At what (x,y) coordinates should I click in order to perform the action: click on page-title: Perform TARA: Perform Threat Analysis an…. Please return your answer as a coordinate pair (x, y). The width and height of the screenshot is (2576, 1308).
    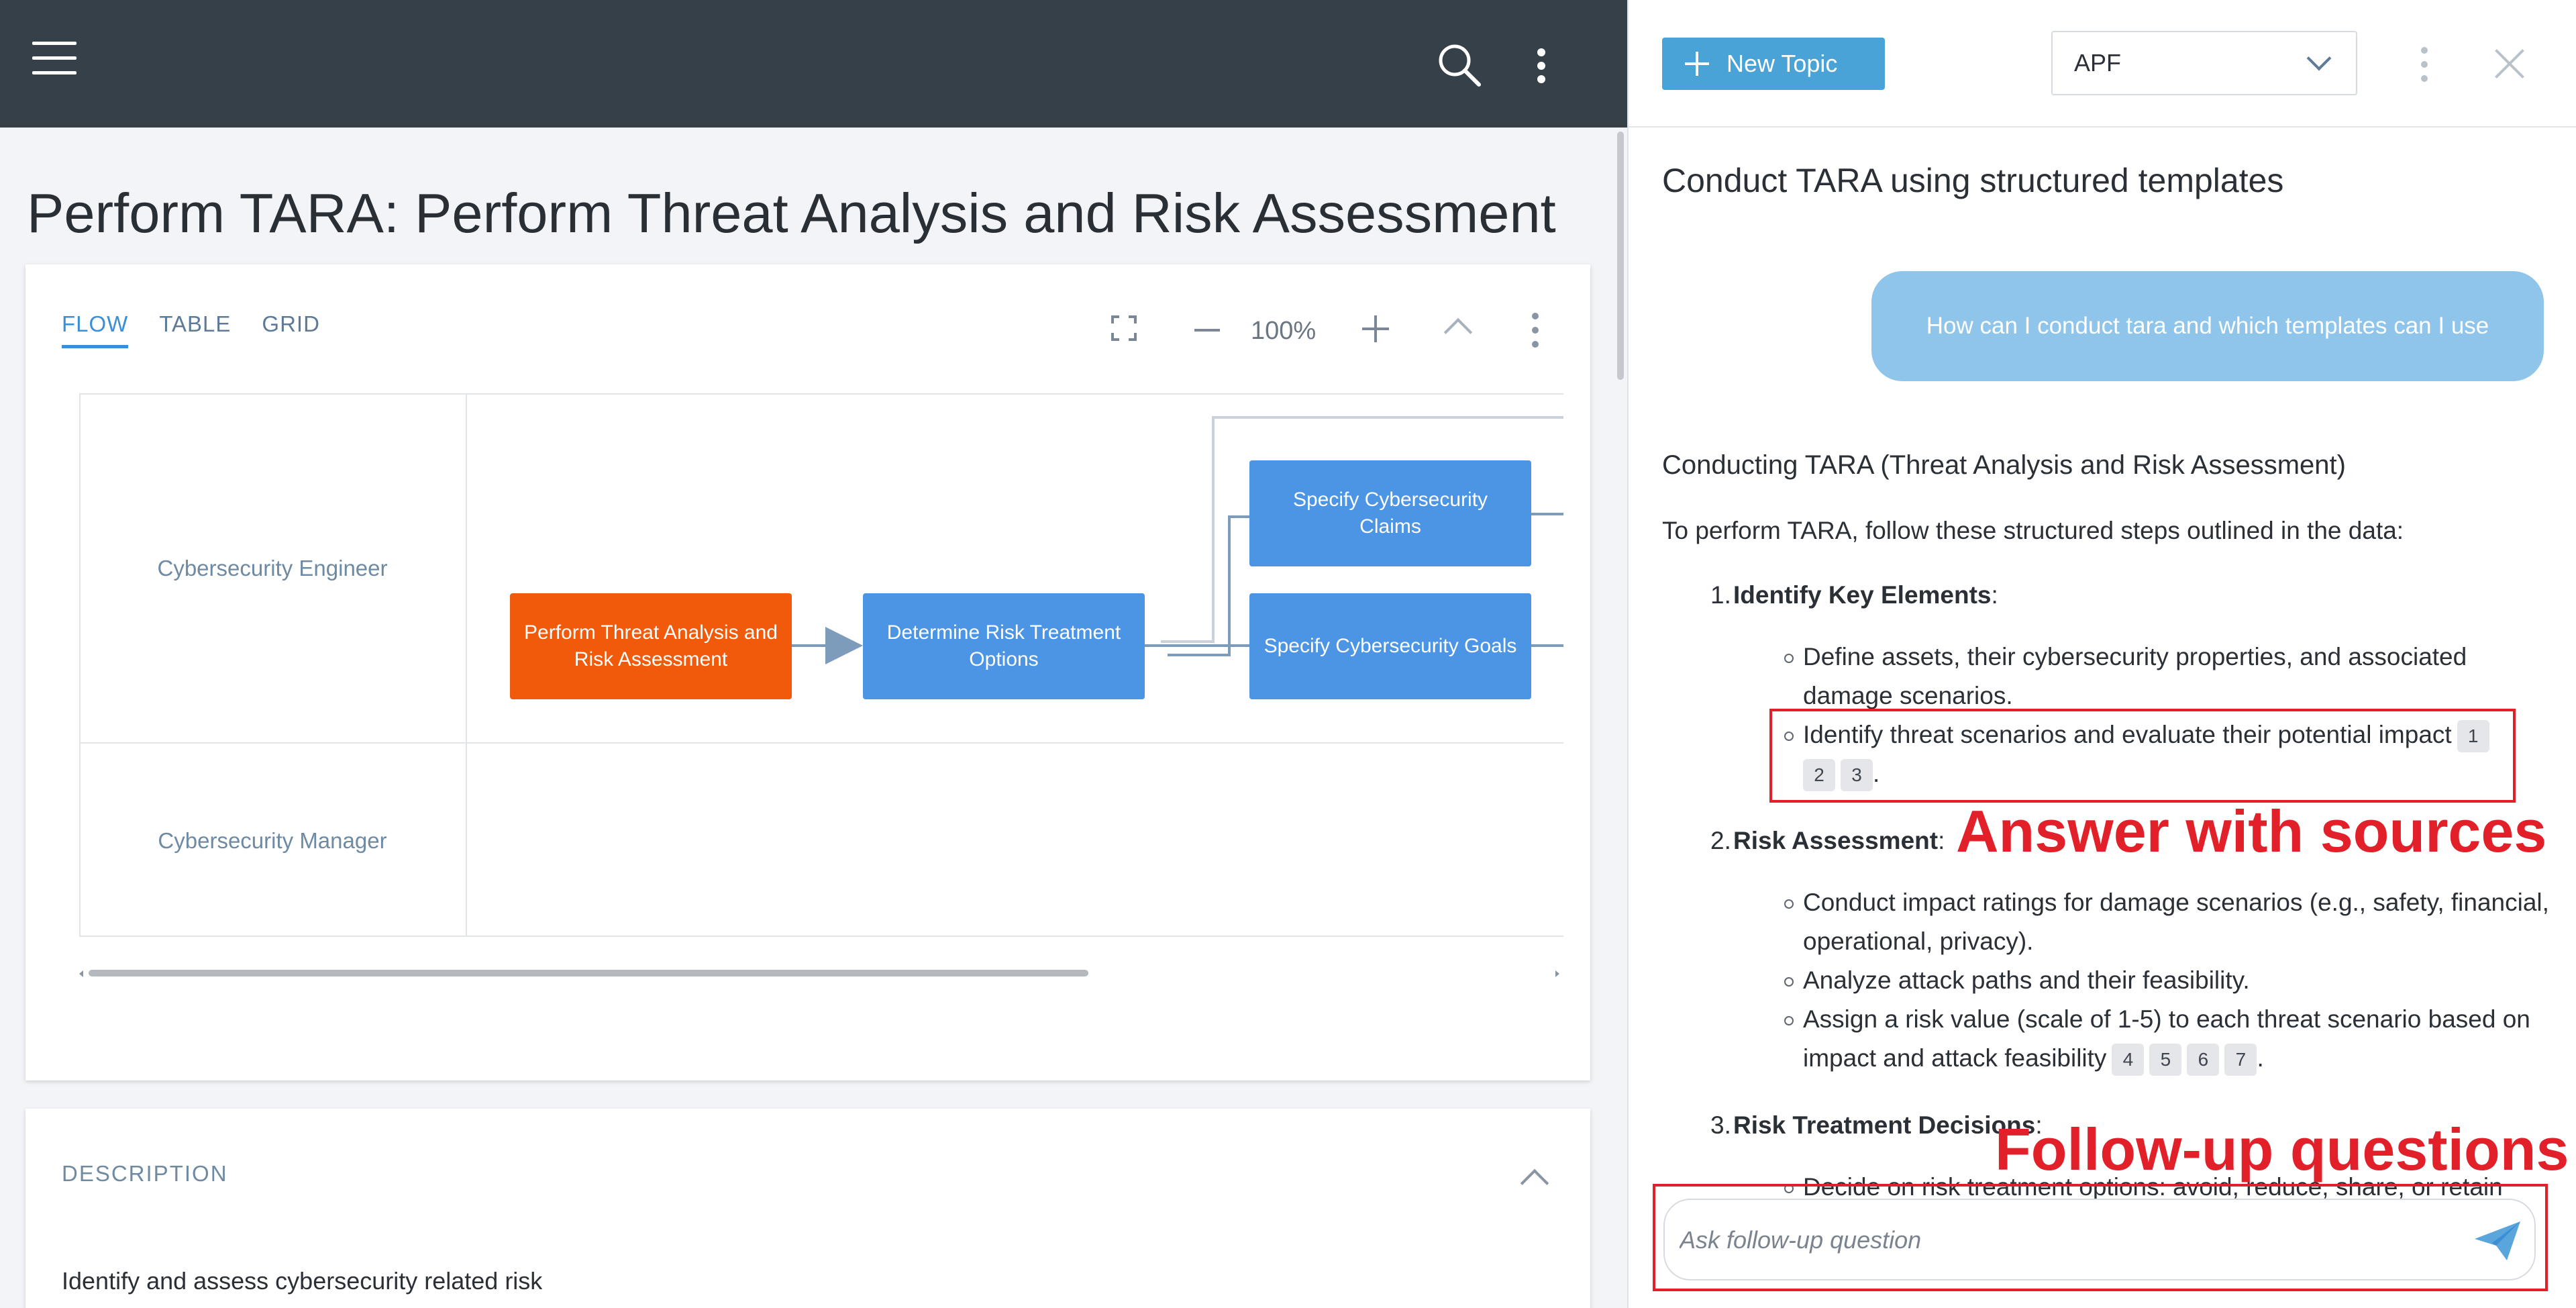
    Looking at the image, I should click on (791, 213).